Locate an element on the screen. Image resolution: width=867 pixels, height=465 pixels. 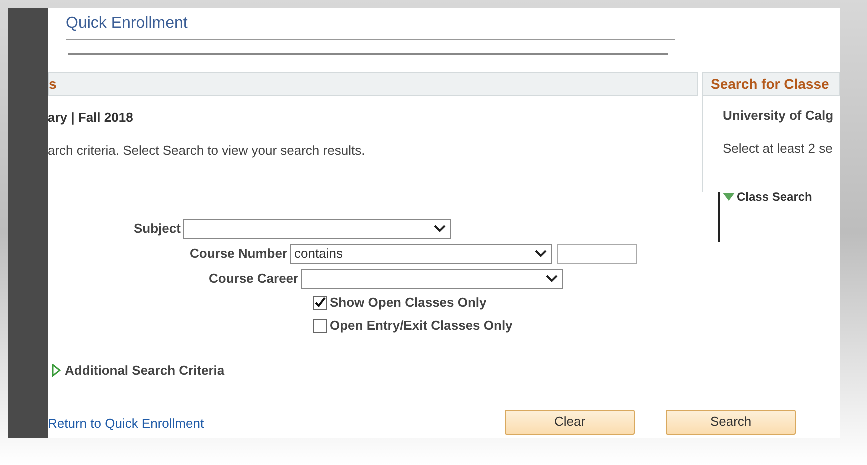
side-panel-title: Search for Classe is located at coordinates (770, 84).